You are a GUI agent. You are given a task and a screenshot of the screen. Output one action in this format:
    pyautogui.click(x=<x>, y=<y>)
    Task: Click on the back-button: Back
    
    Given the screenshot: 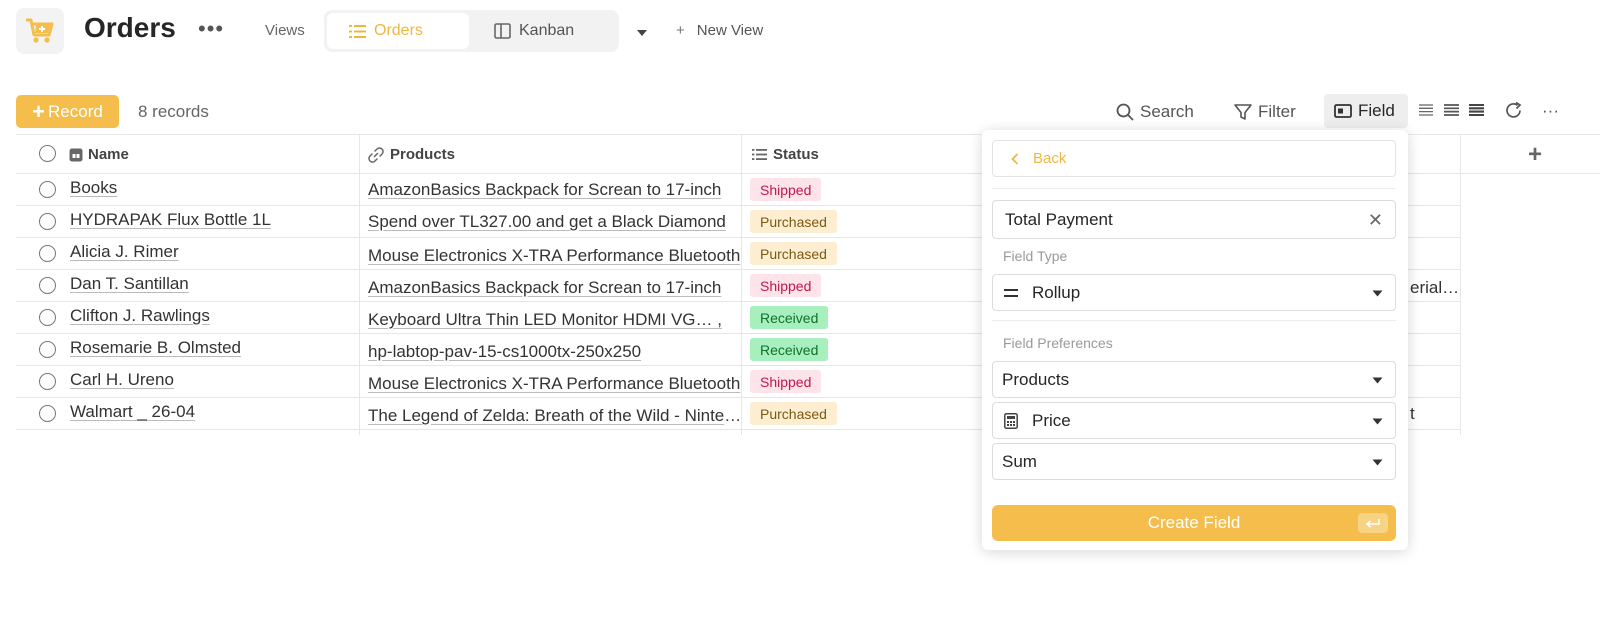 What is the action you would take?
    pyautogui.click(x=1194, y=158)
    